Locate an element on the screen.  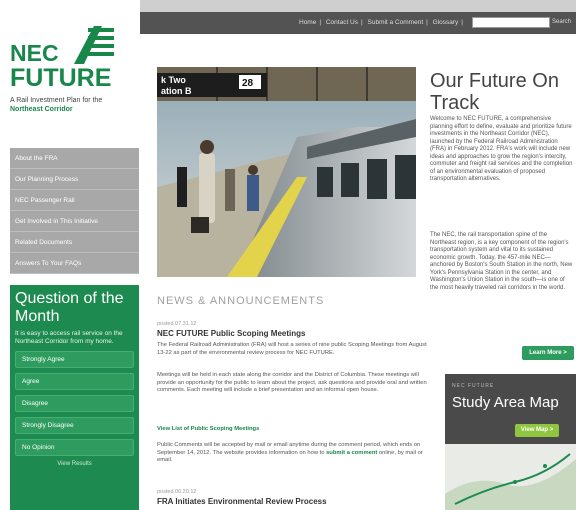
search-input is located at coordinates (511, 22).